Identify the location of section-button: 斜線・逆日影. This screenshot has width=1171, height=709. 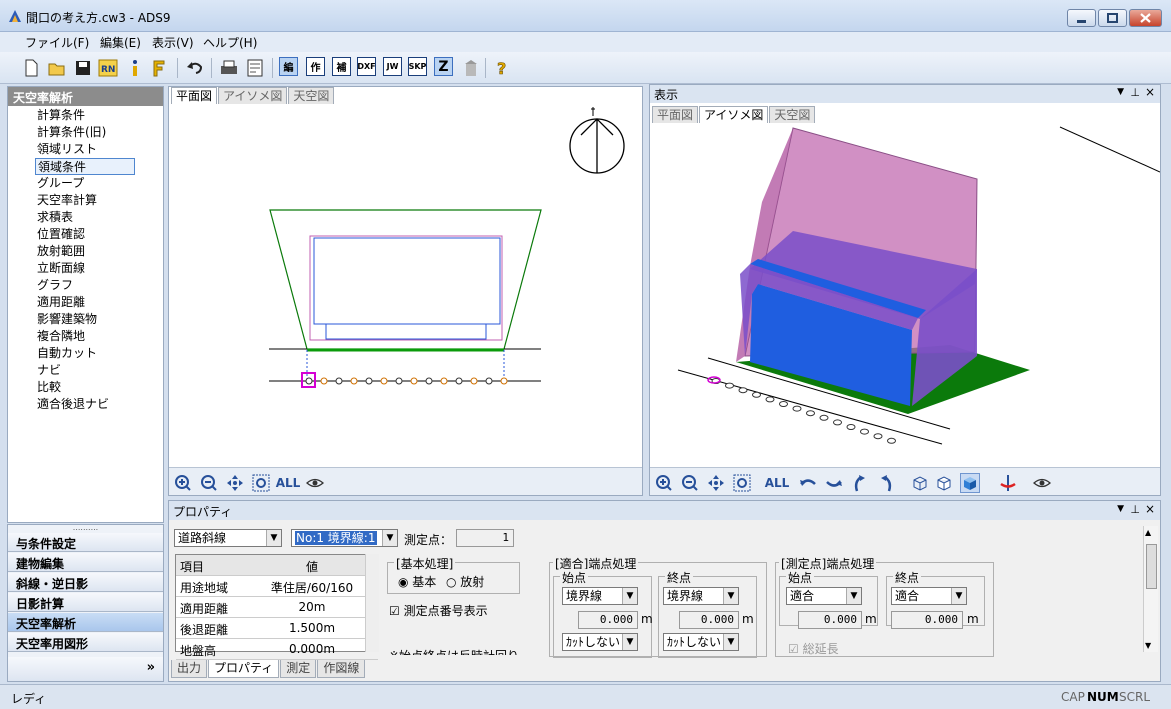
(85, 582).